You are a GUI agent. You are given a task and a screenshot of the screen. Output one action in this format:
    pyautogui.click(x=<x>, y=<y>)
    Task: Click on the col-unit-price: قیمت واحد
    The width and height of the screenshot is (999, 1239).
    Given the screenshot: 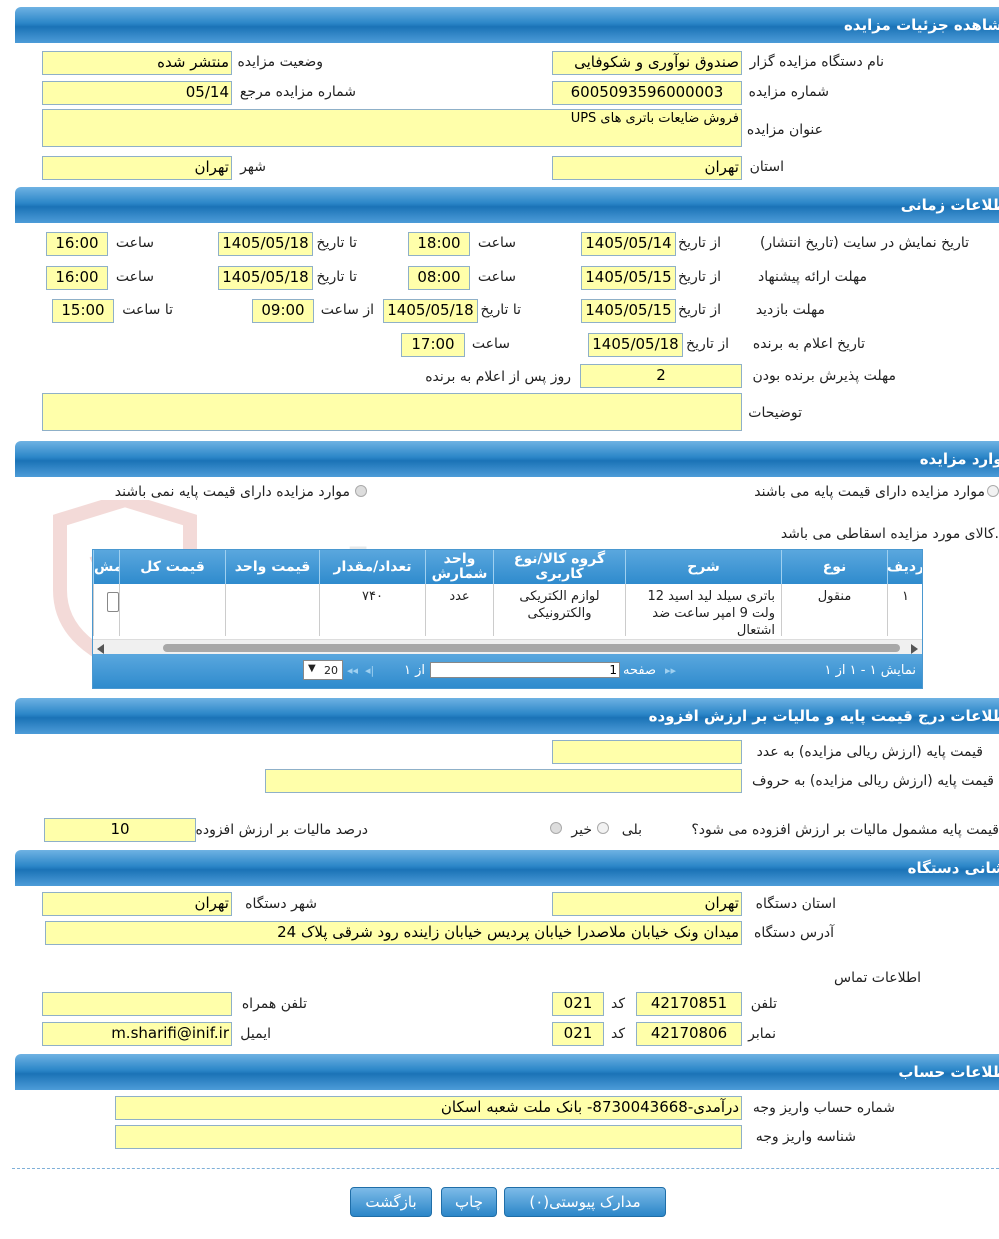 What is the action you would take?
    pyautogui.click(x=272, y=567)
    